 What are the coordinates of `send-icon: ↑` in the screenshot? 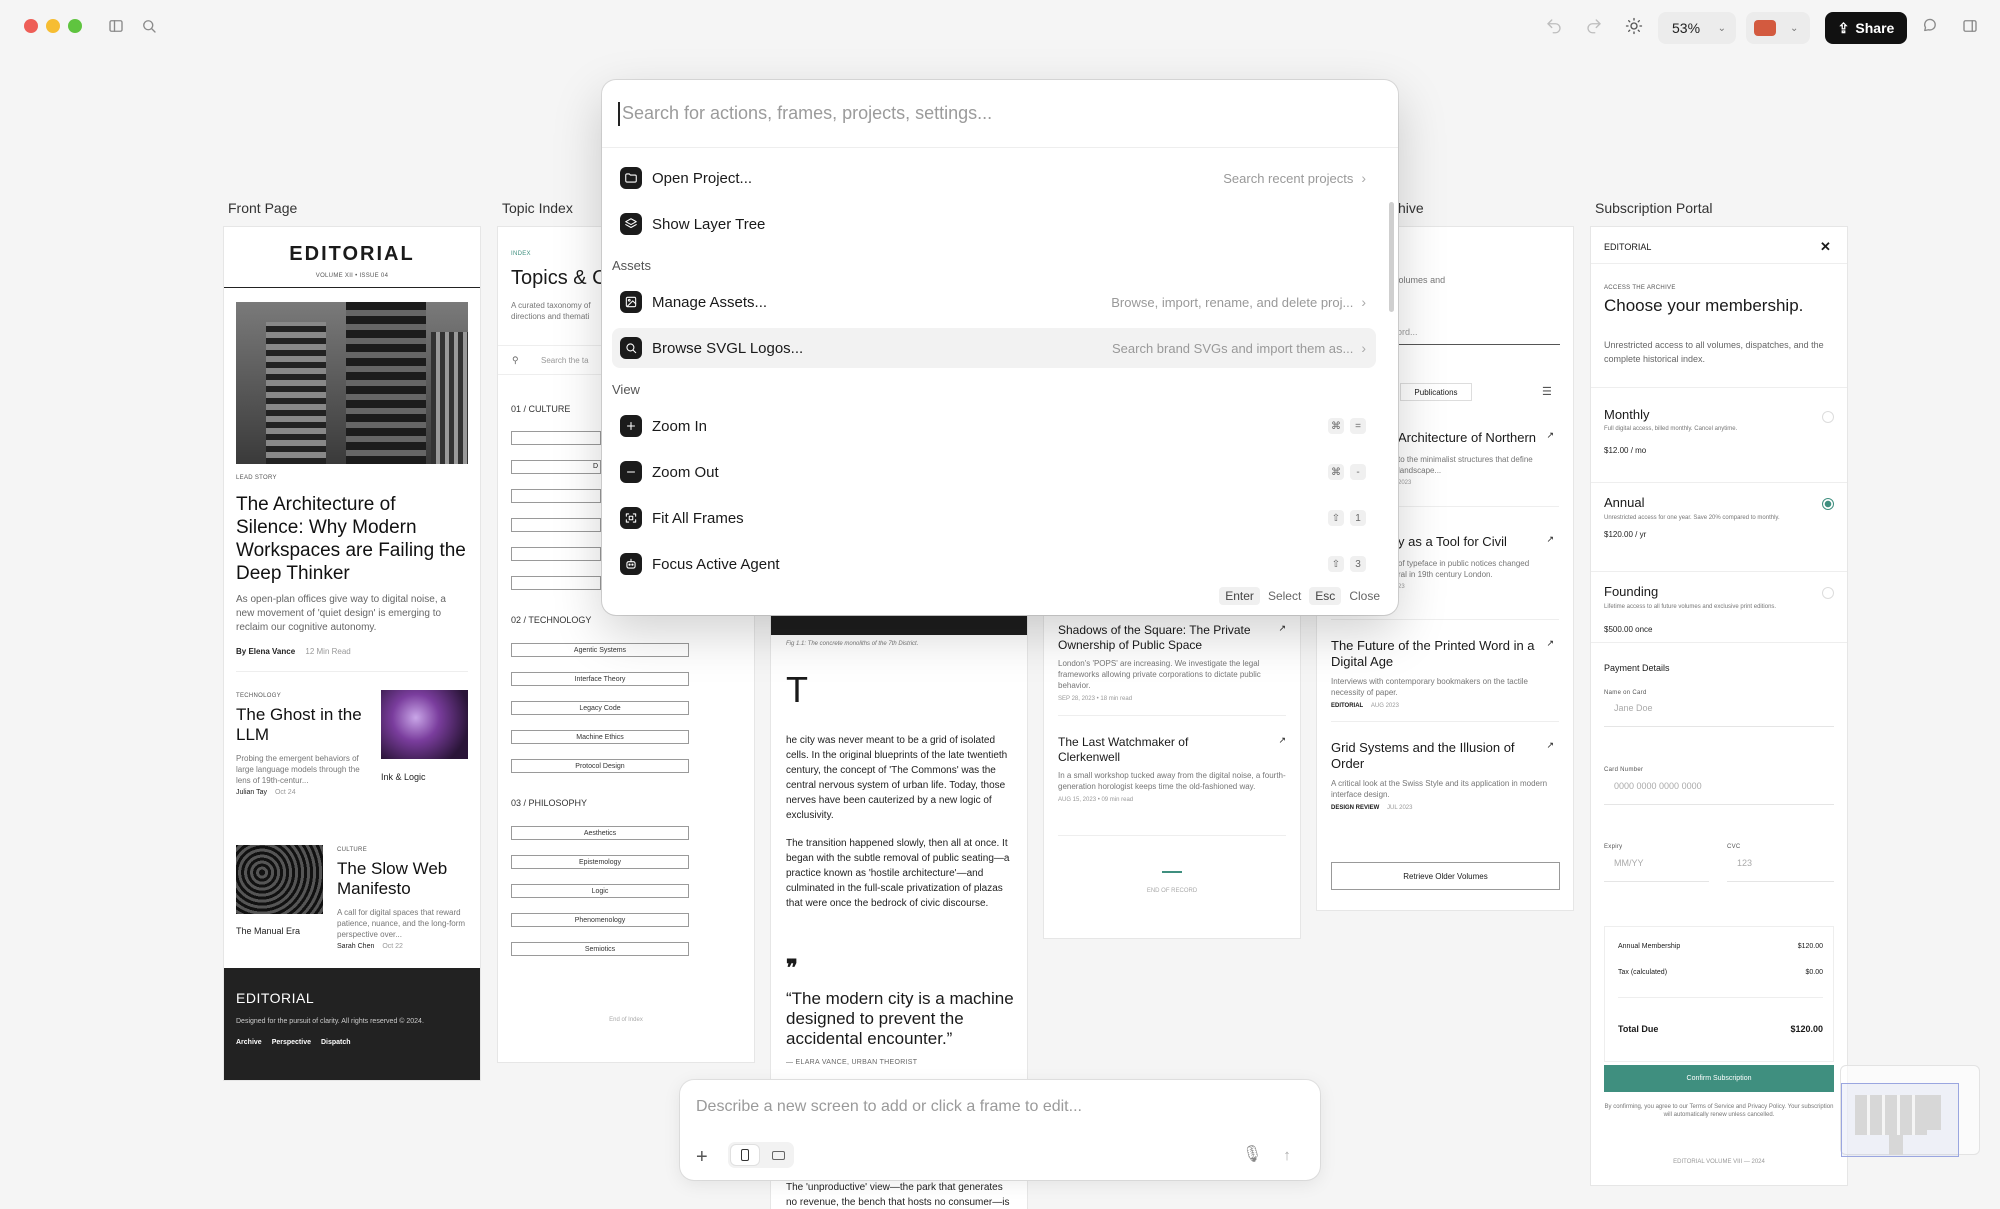 It's located at (1287, 1155).